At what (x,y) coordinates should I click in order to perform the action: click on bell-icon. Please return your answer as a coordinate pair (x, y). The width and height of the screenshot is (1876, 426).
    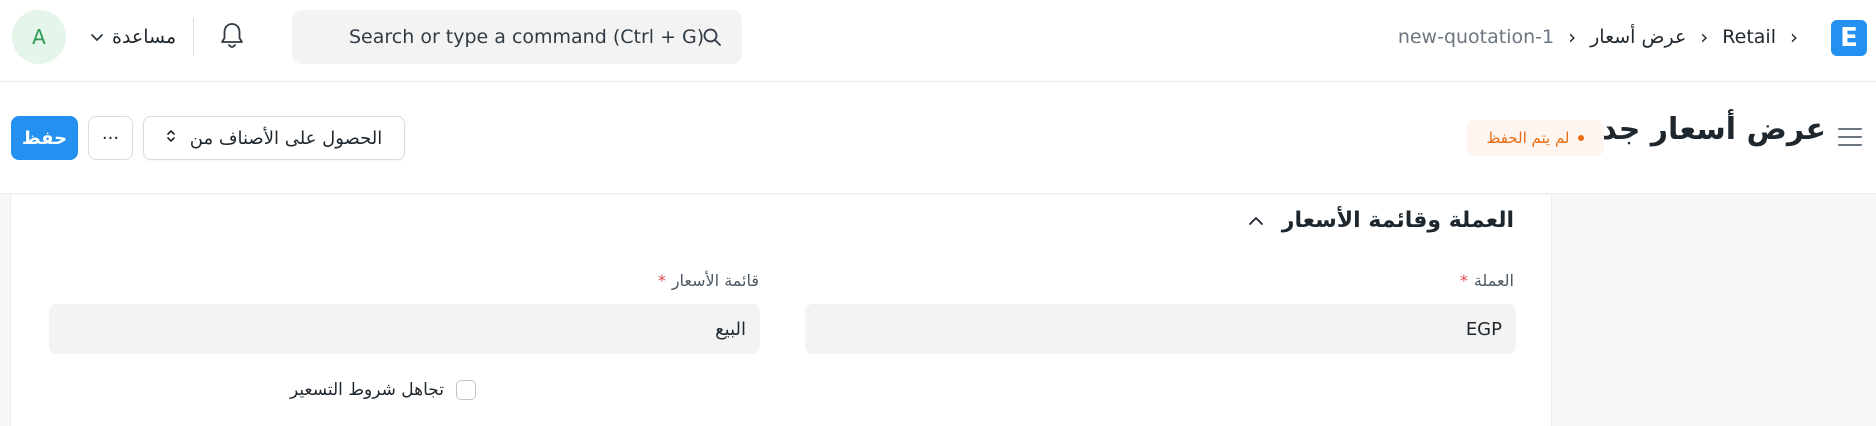
    Looking at the image, I should click on (232, 38).